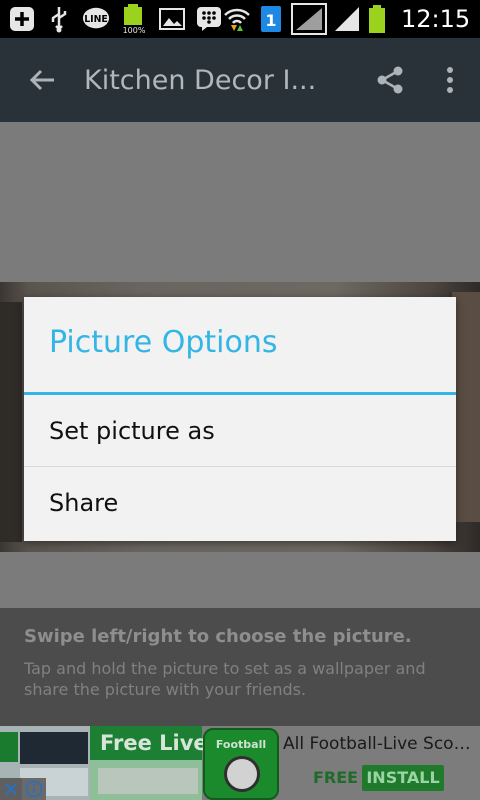 The width and height of the screenshot is (480, 800). What do you see at coordinates (148, 781) in the screenshot?
I see `ad-promo-detail` at bounding box center [148, 781].